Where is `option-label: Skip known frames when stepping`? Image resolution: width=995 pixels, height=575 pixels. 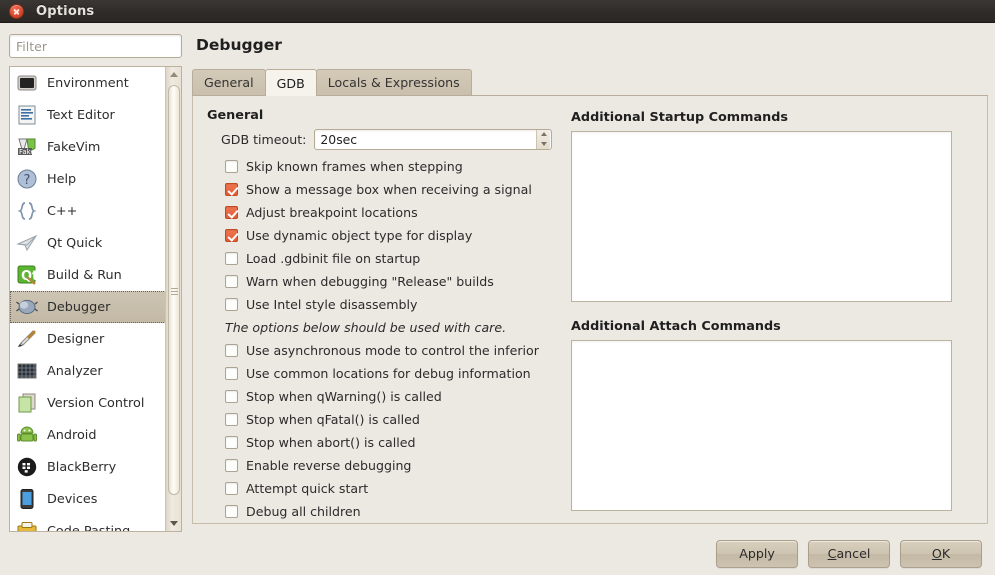
option-label: Skip known frames when stepping is located at coordinates (354, 166).